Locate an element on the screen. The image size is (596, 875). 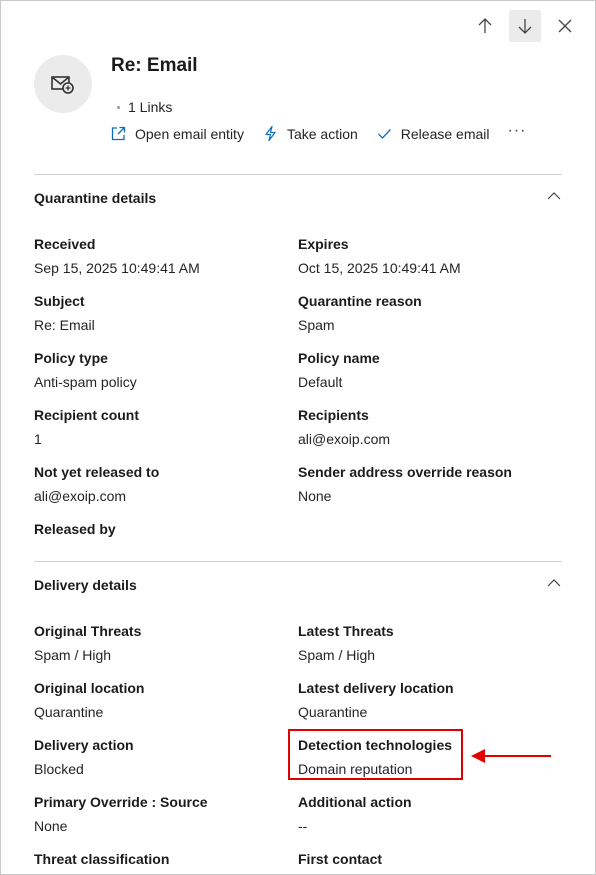
field-value: Oct 15, 2025 10:49:41 AM is located at coordinates (379, 268).